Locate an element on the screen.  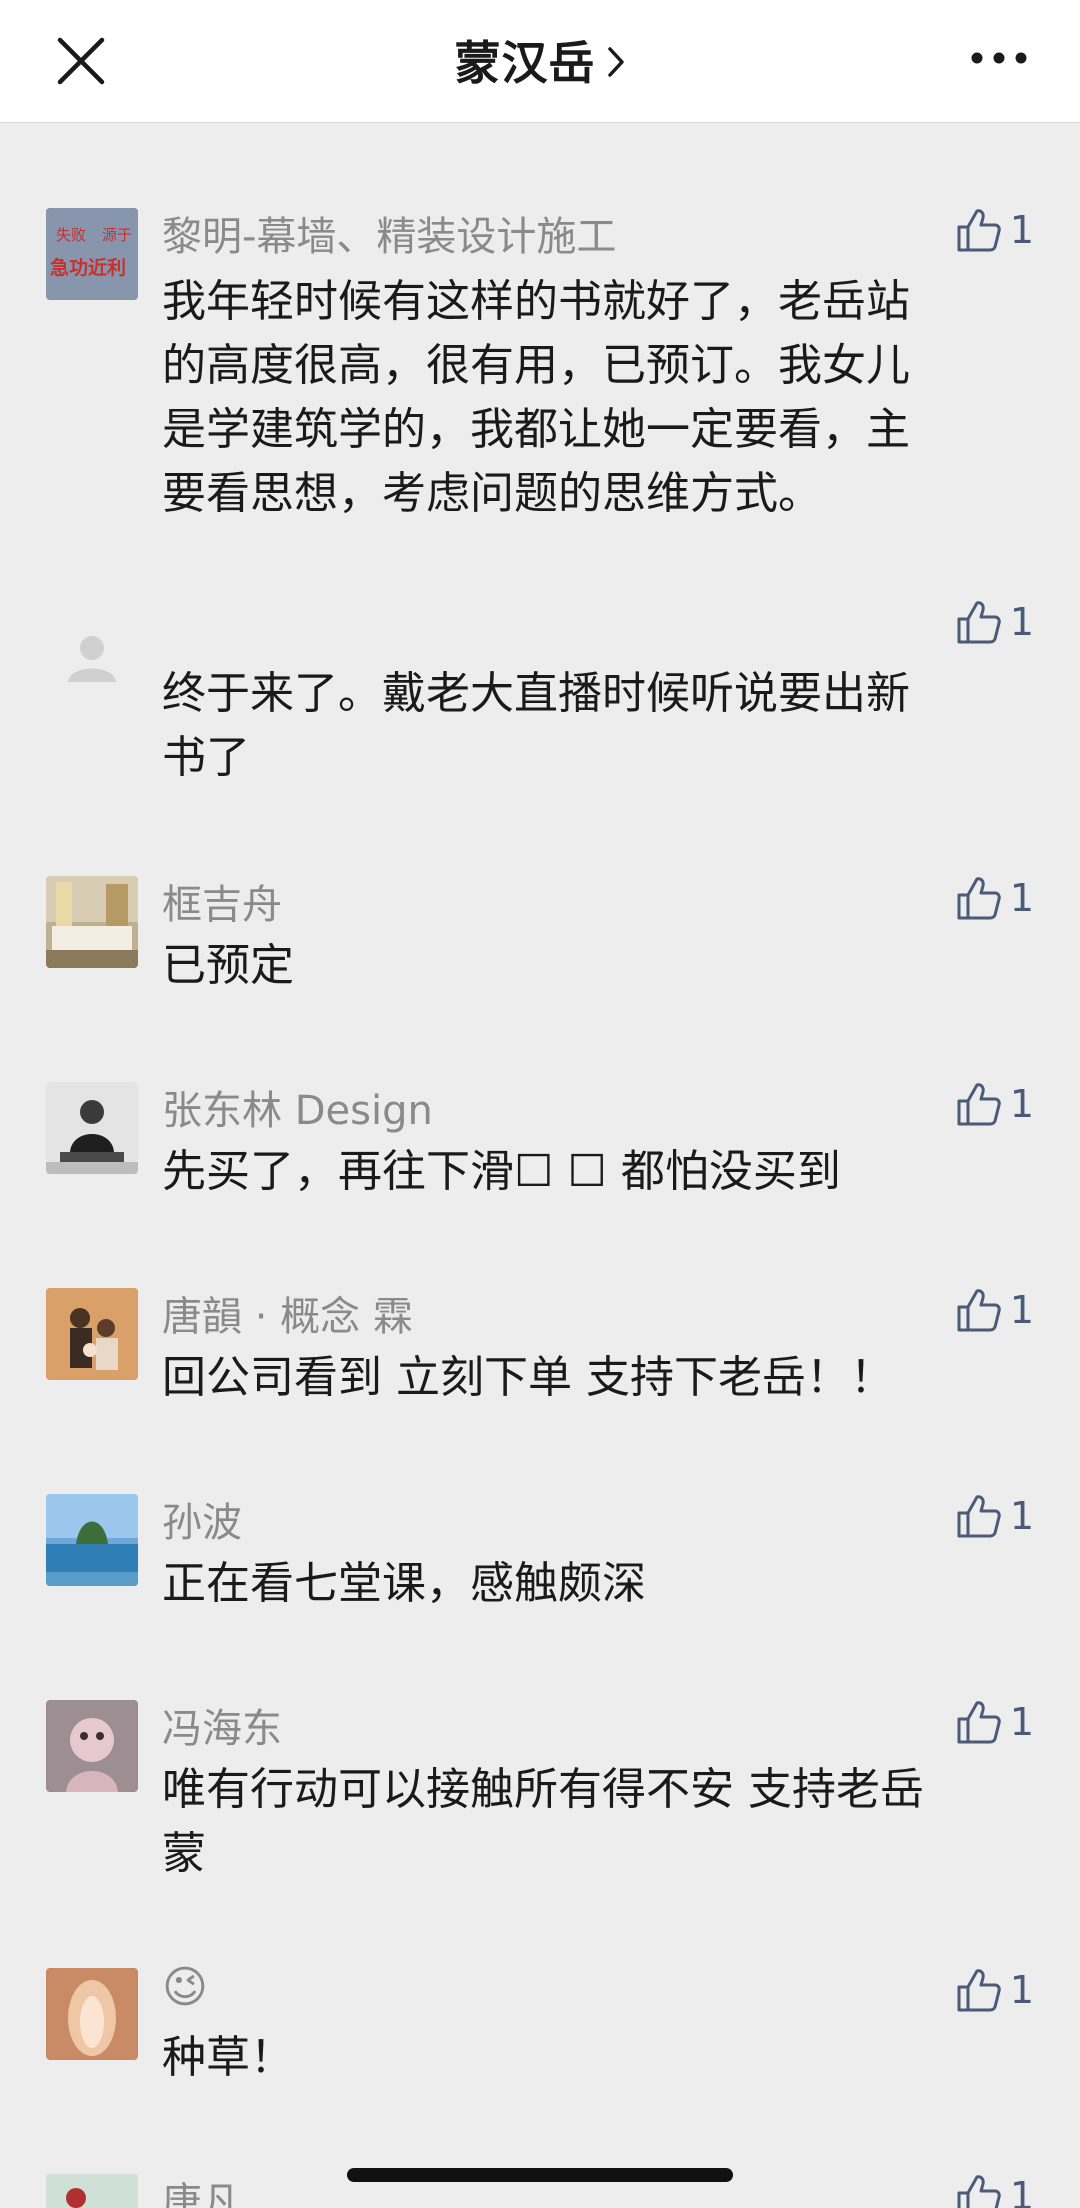
more-dots-icon is located at coordinates (999, 58).